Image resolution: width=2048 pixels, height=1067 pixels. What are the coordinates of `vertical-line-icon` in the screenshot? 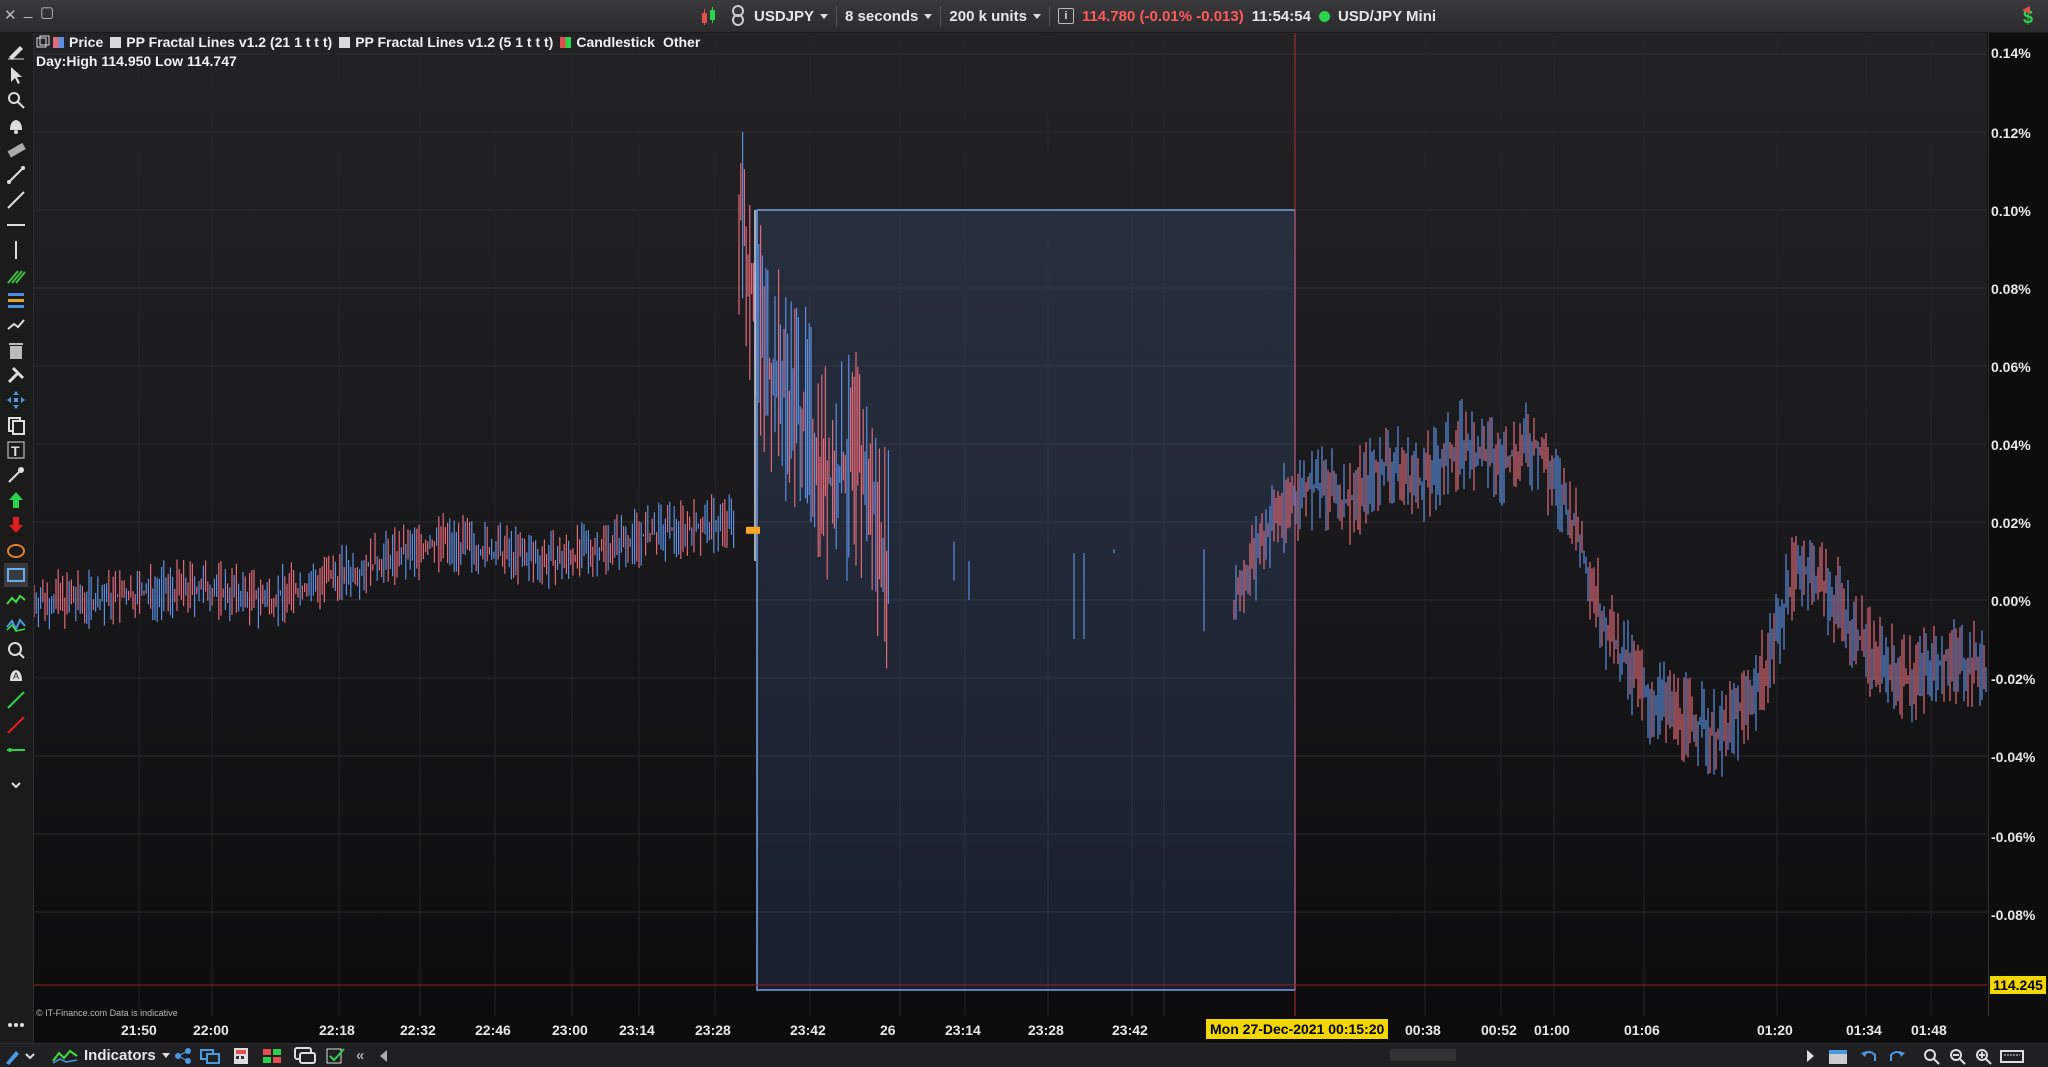 It's located at (16, 250).